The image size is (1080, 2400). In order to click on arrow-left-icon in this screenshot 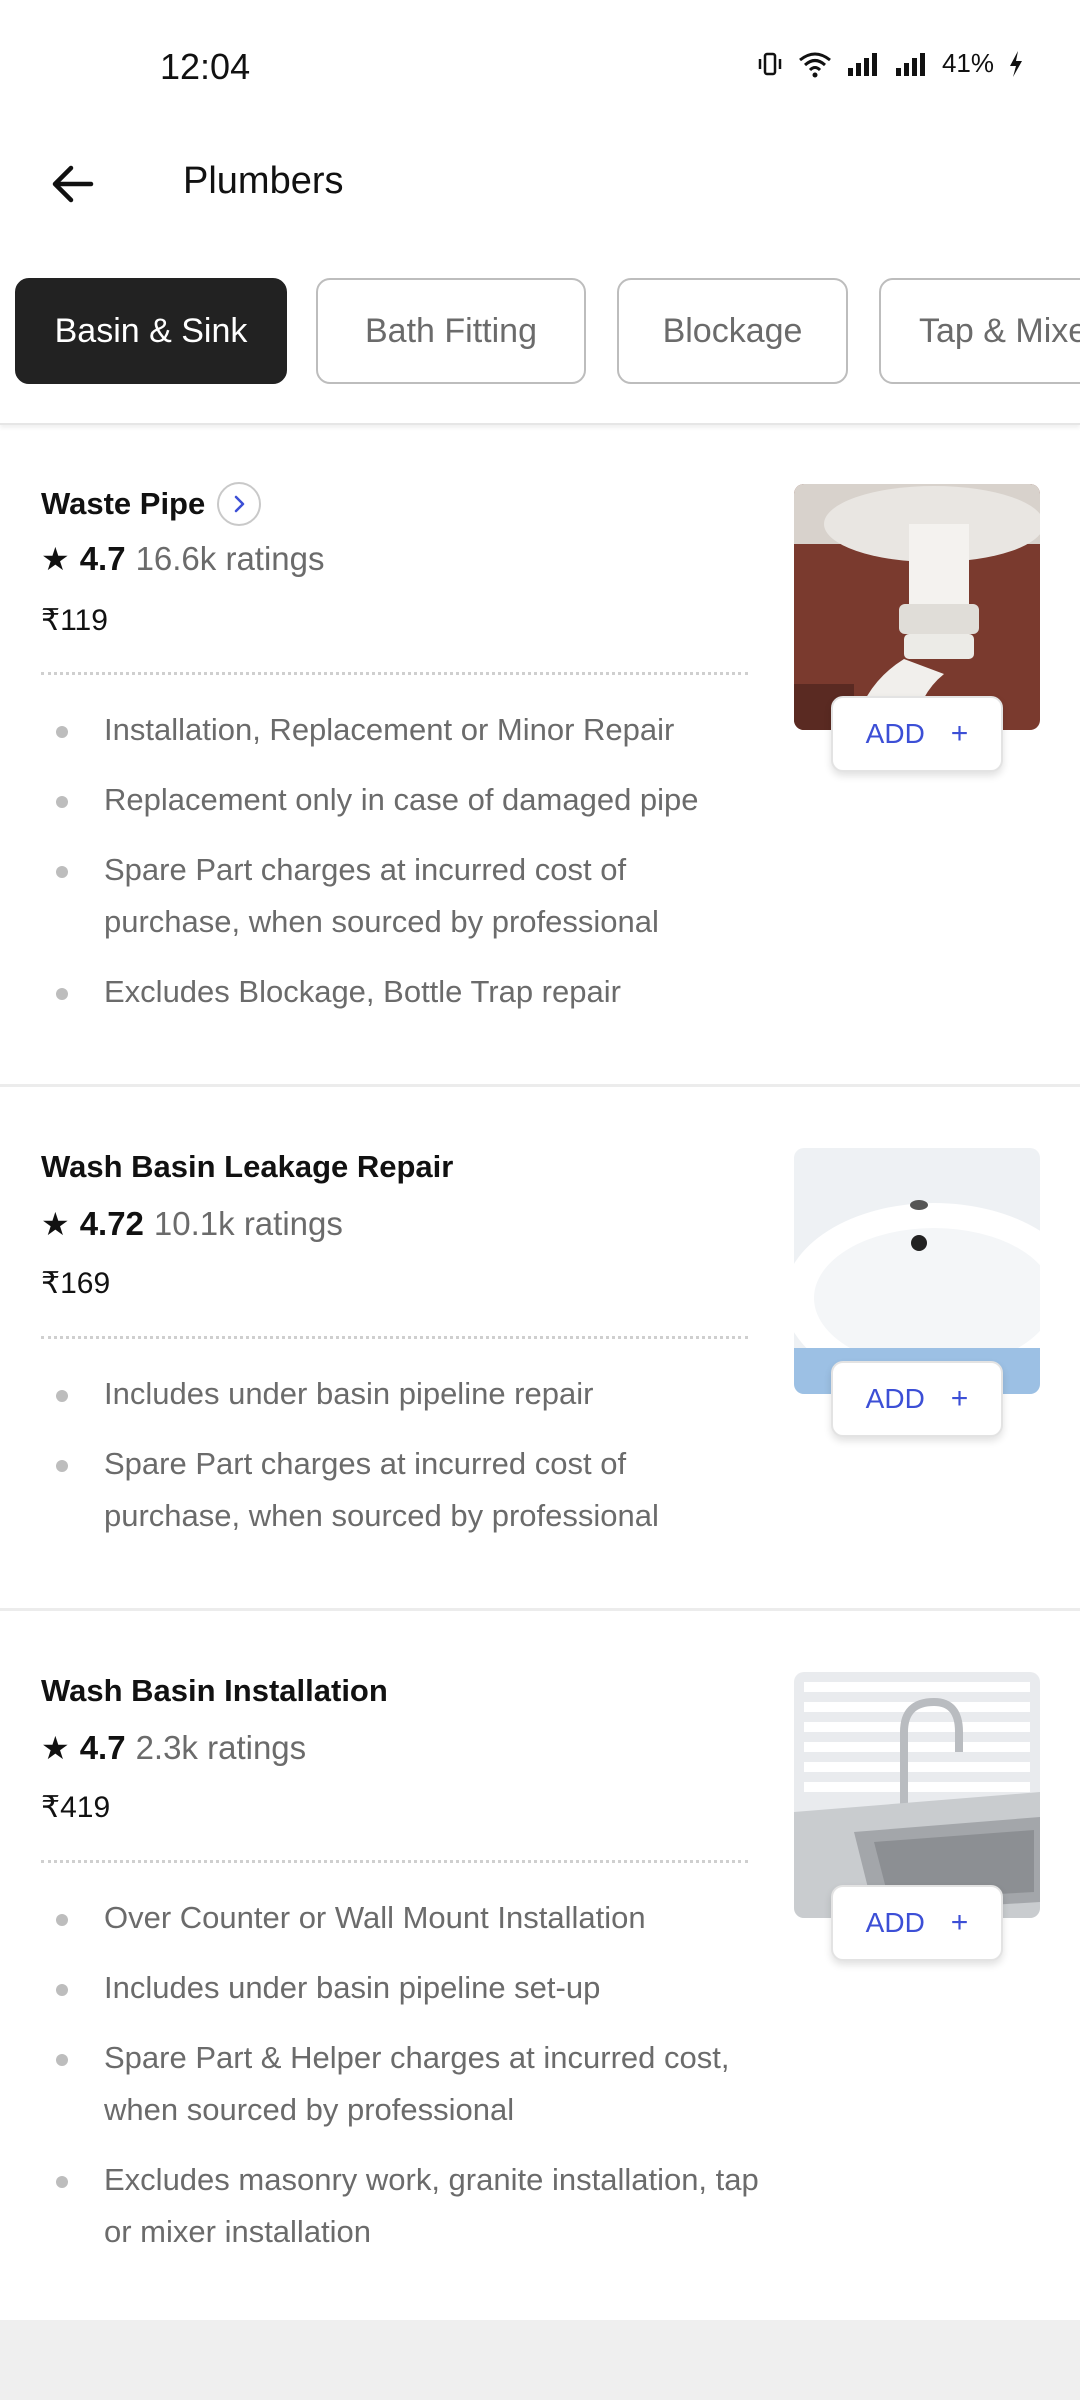, I will do `click(73, 184)`.